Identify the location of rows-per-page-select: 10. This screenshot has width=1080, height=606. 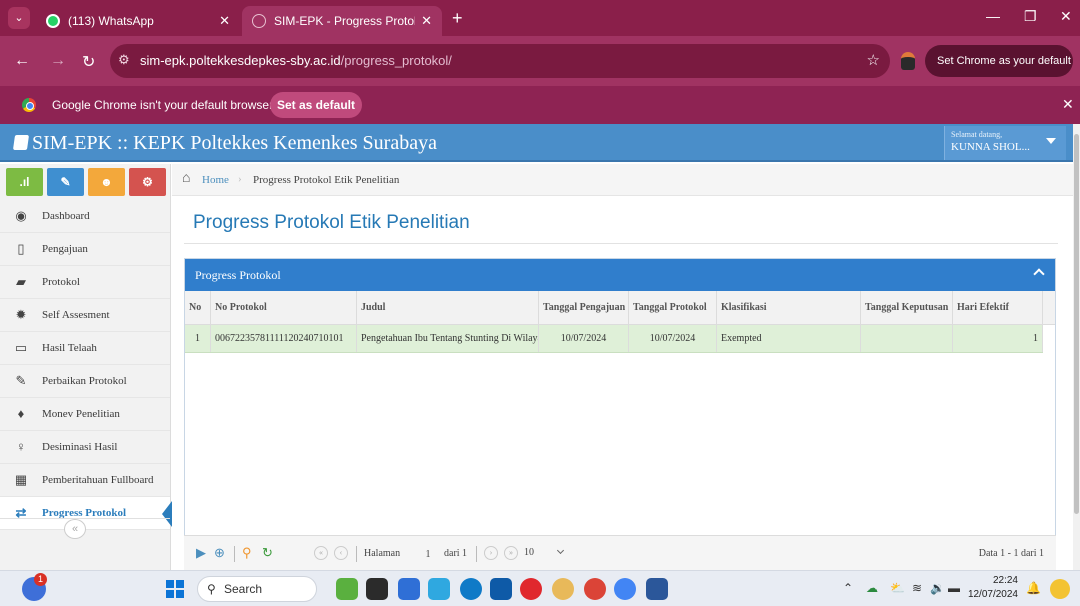
(544, 552).